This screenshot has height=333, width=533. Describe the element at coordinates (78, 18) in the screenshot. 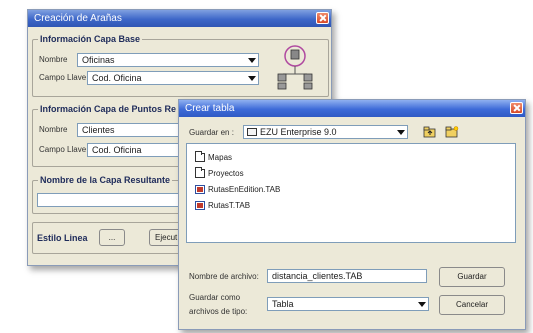

I see `window-title: Creación de Arañas` at that location.